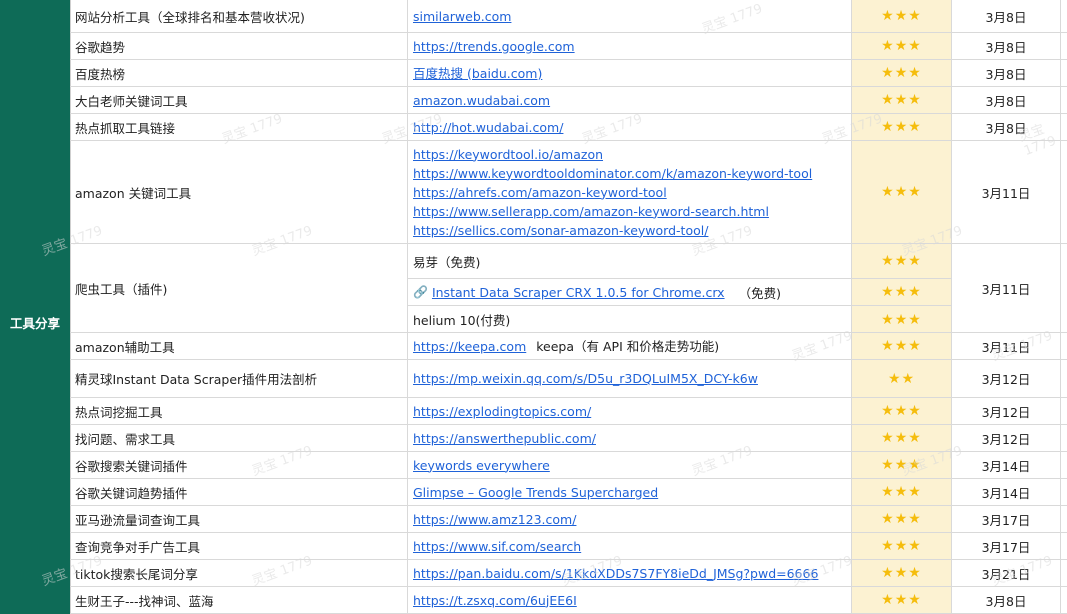 This screenshot has height=614, width=1067. I want to click on tool-name-cell: 热点词挖掘工具, so click(239, 411).